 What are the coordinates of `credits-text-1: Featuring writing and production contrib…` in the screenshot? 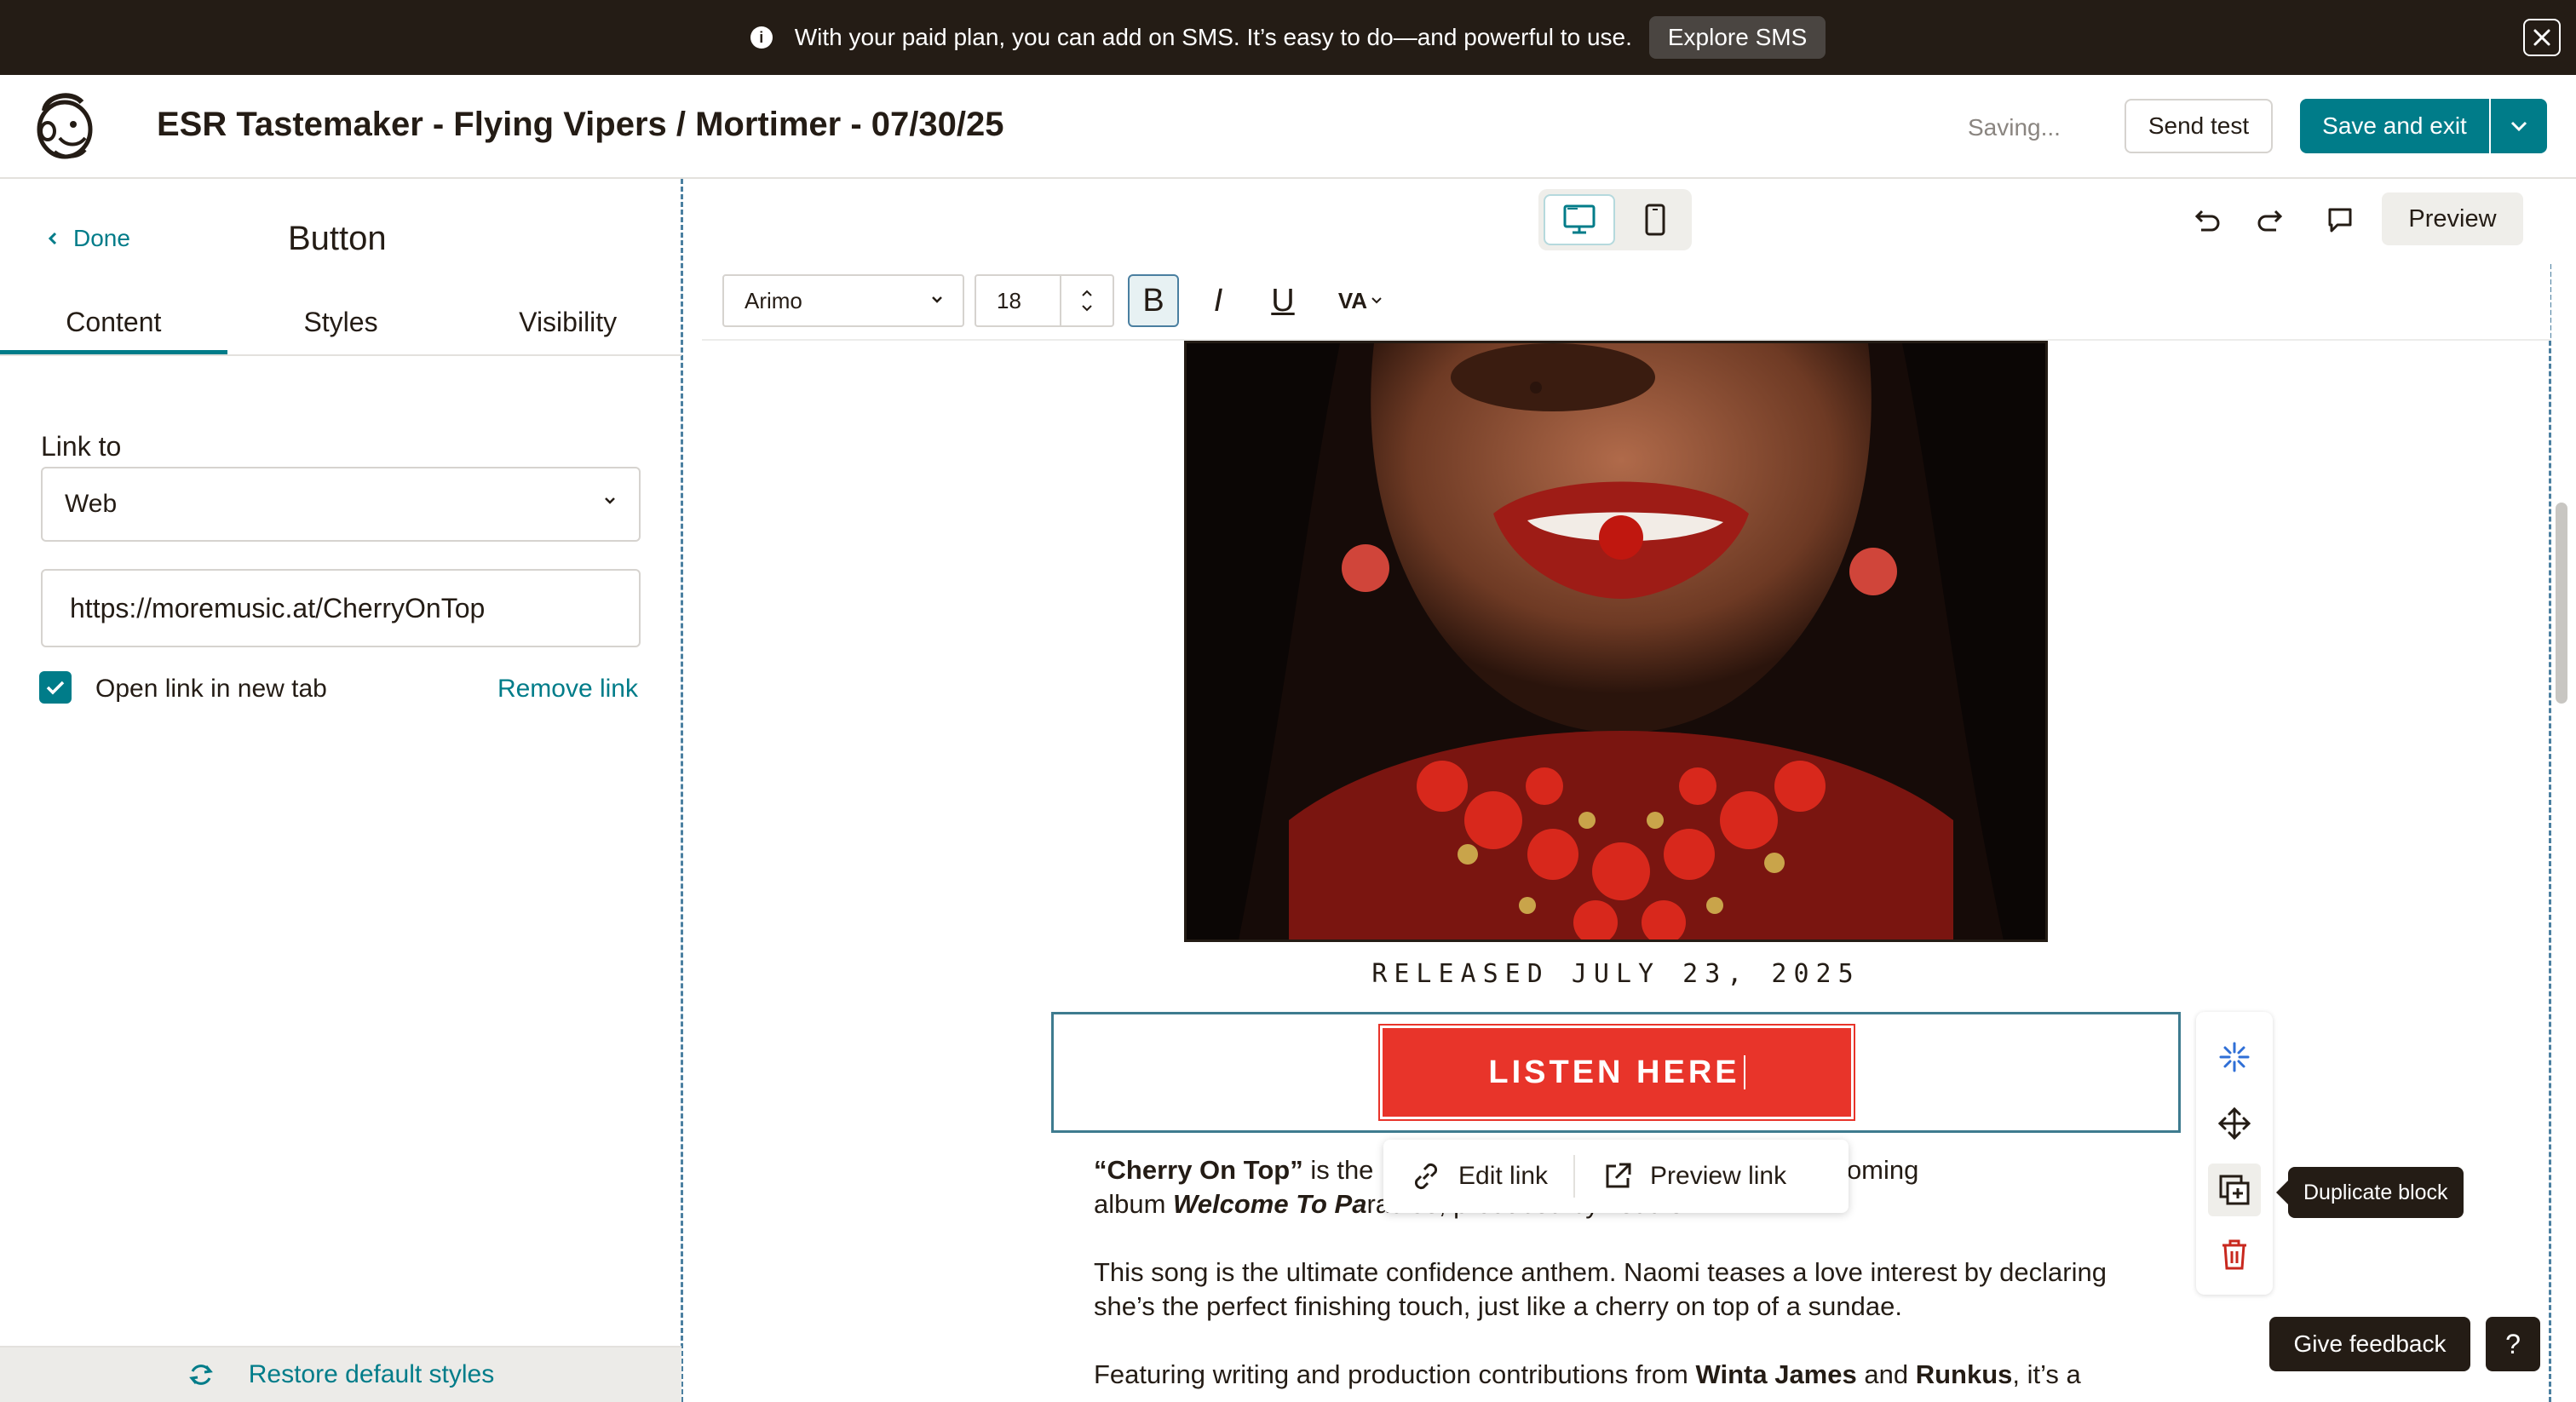 It's located at (1395, 1374).